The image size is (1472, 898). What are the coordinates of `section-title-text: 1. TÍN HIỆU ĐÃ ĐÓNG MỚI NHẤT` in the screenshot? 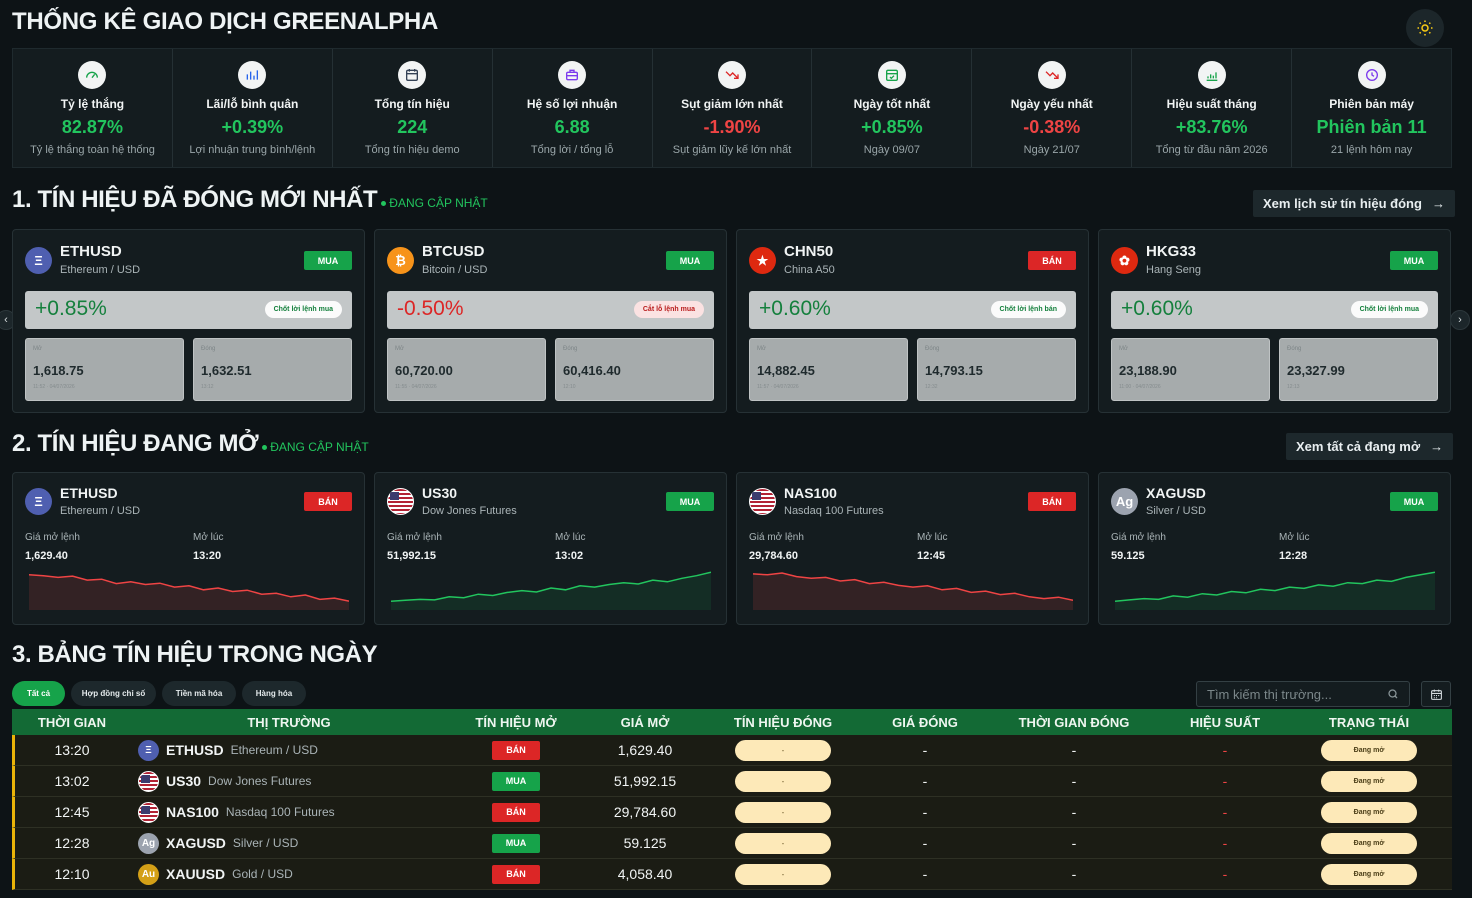 It's located at (195, 199).